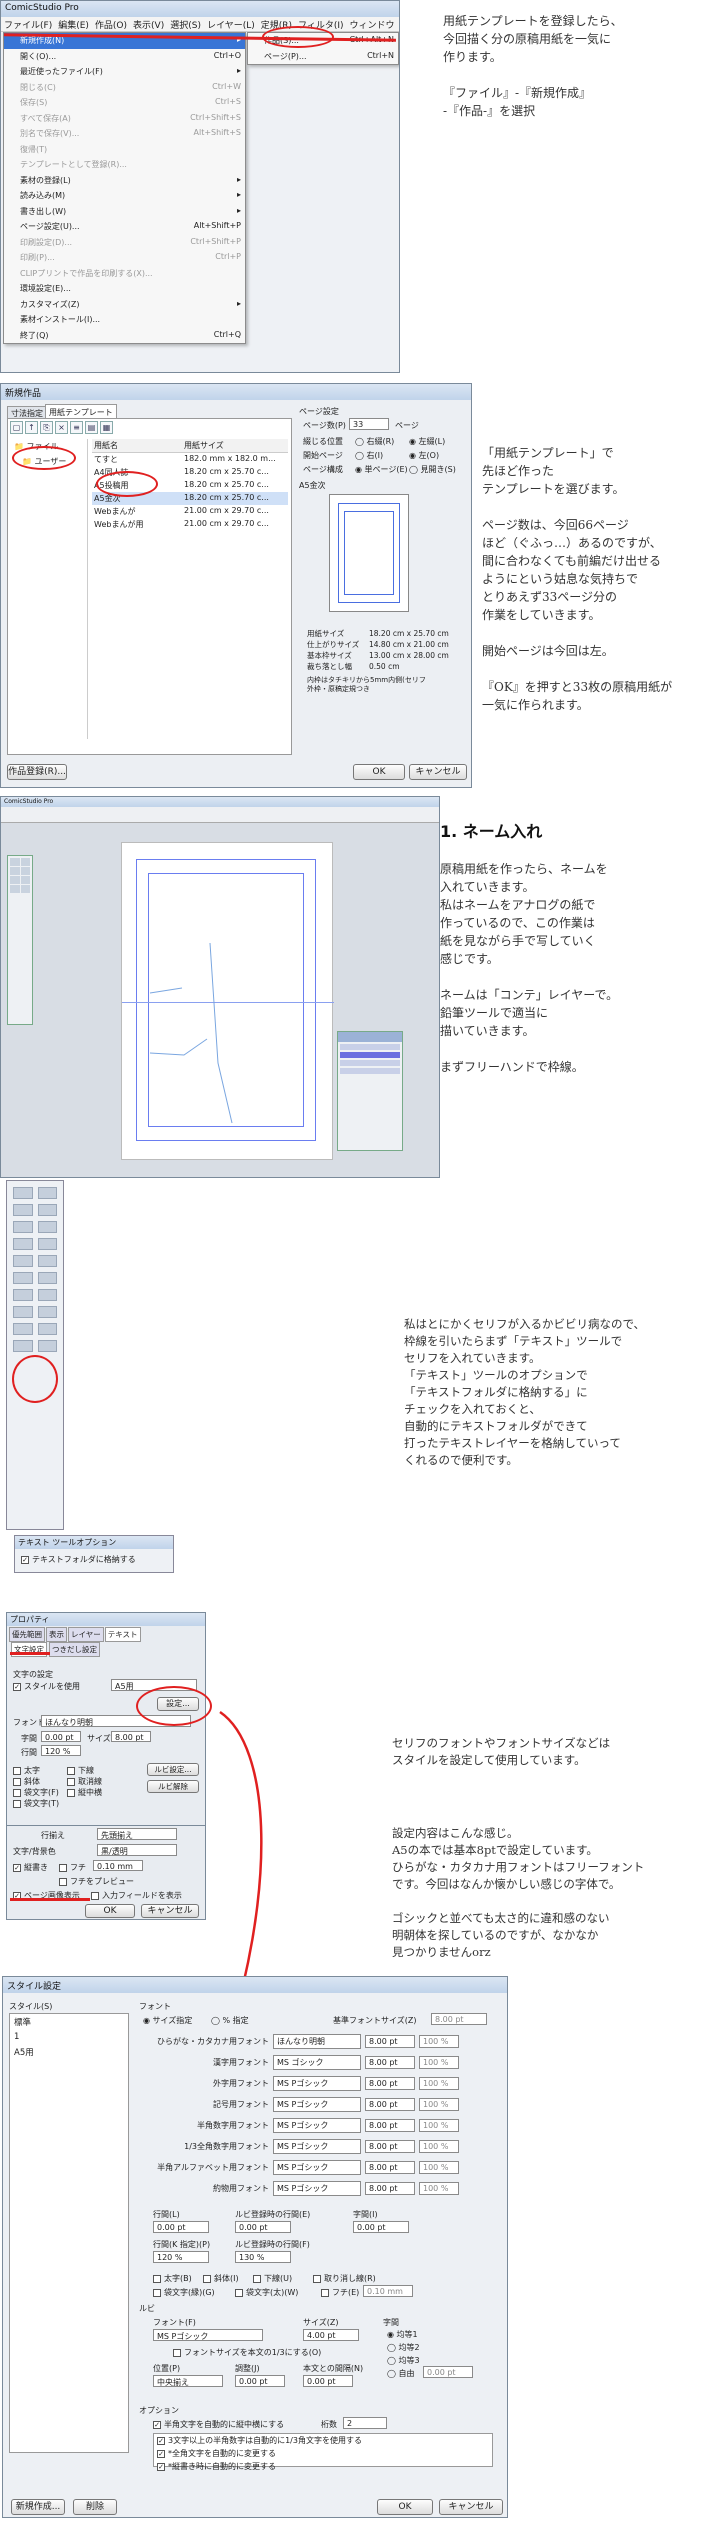 Image resolution: width=709 pixels, height=2524 pixels. Describe the element at coordinates (323, 2453) in the screenshot. I see `option-item-2: ✓ *全角文字を自動的に変更する` at that location.